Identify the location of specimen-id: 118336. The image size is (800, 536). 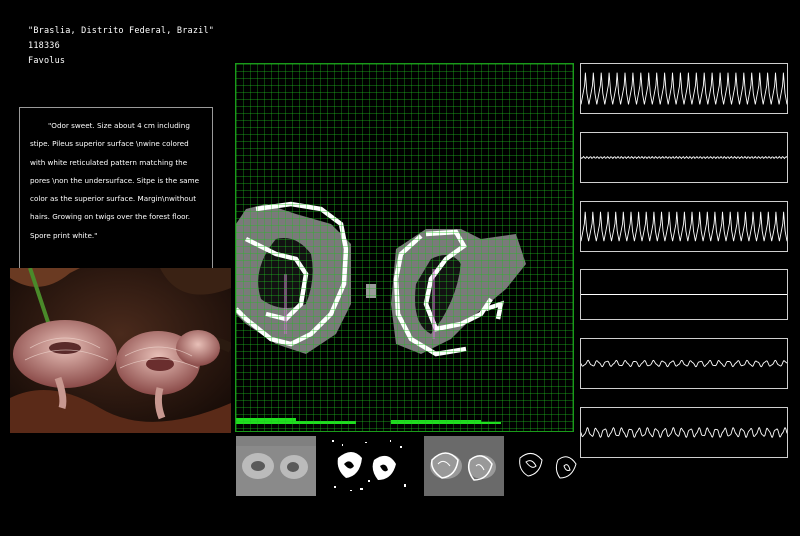
(44, 46).